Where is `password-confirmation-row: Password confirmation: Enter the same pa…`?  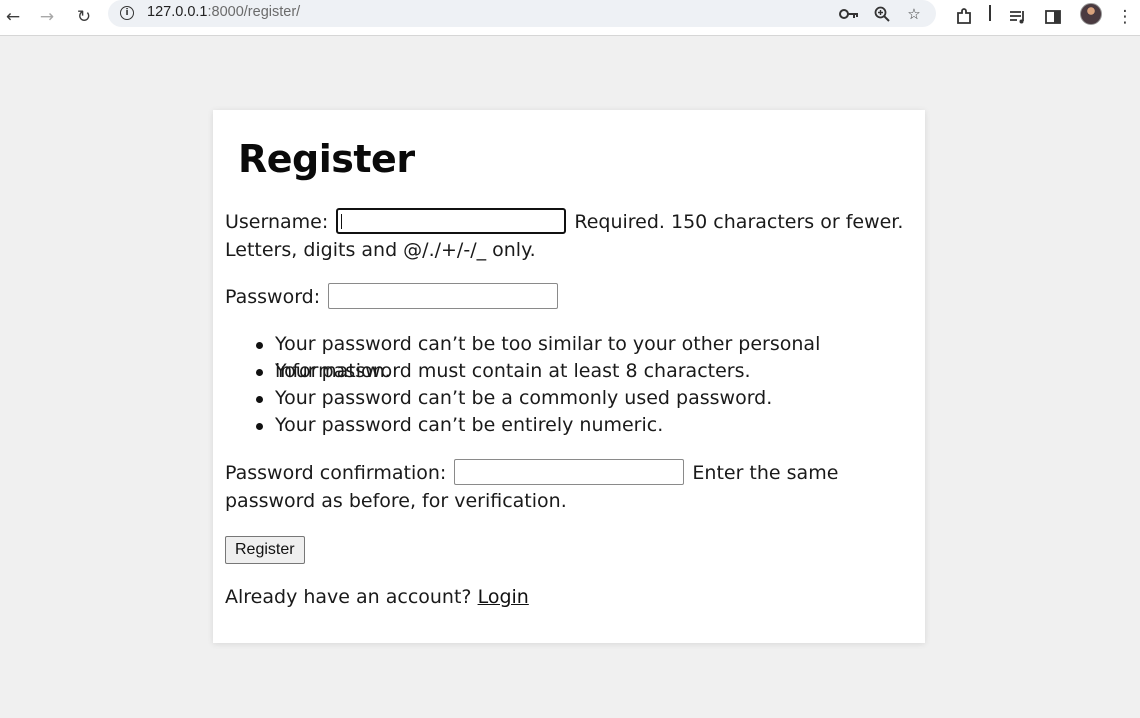
password-confirmation-row: Password confirmation: Enter the same pa… is located at coordinates (570, 486).